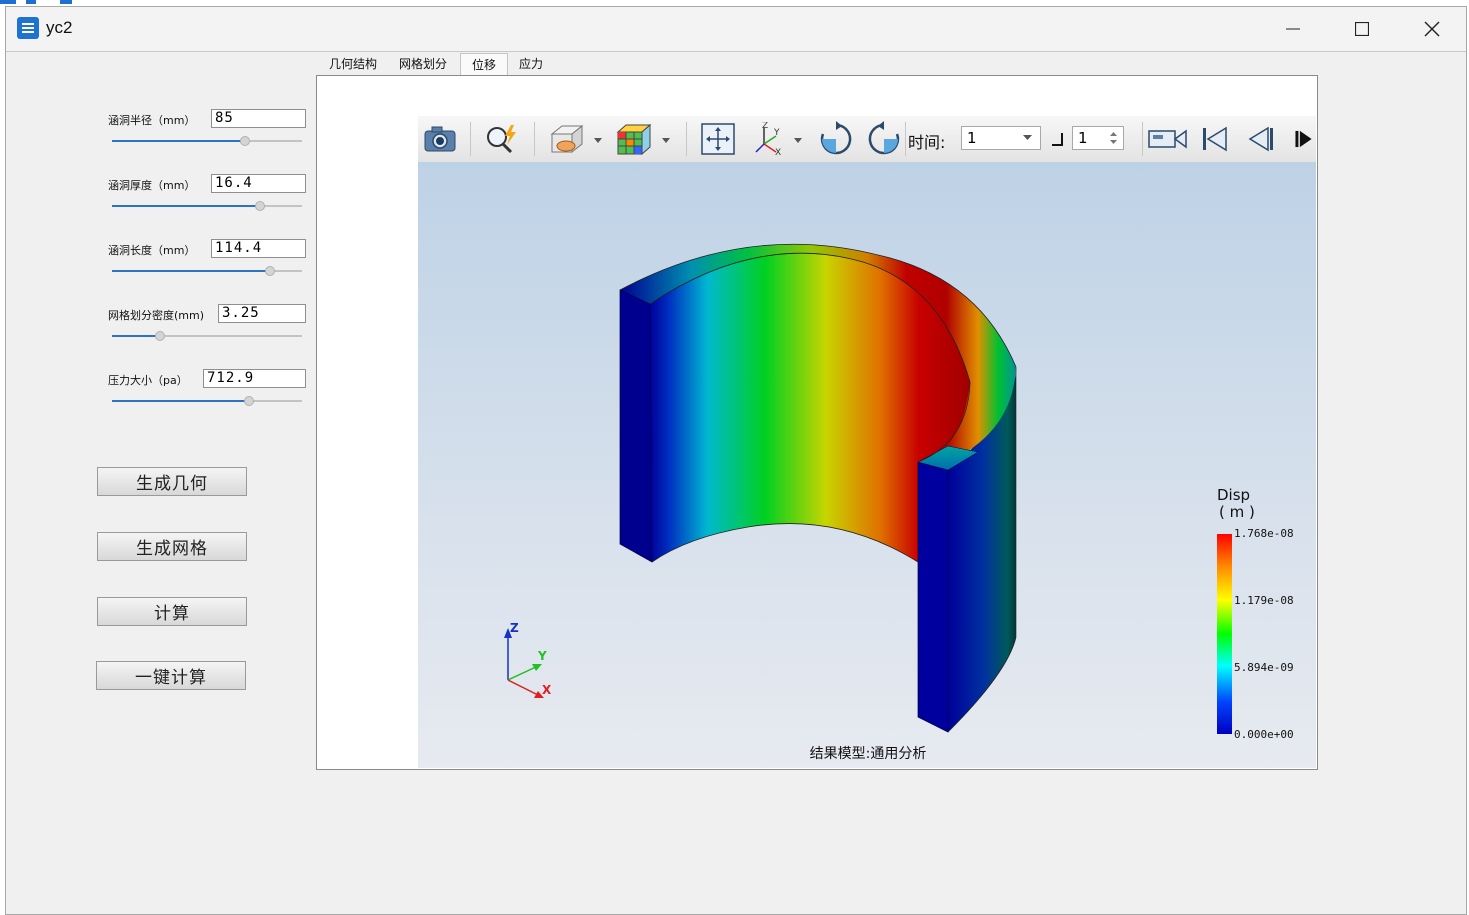 The image size is (1469, 915). What do you see at coordinates (353, 64) in the screenshot?
I see `tab-geometry: 几何结构` at bounding box center [353, 64].